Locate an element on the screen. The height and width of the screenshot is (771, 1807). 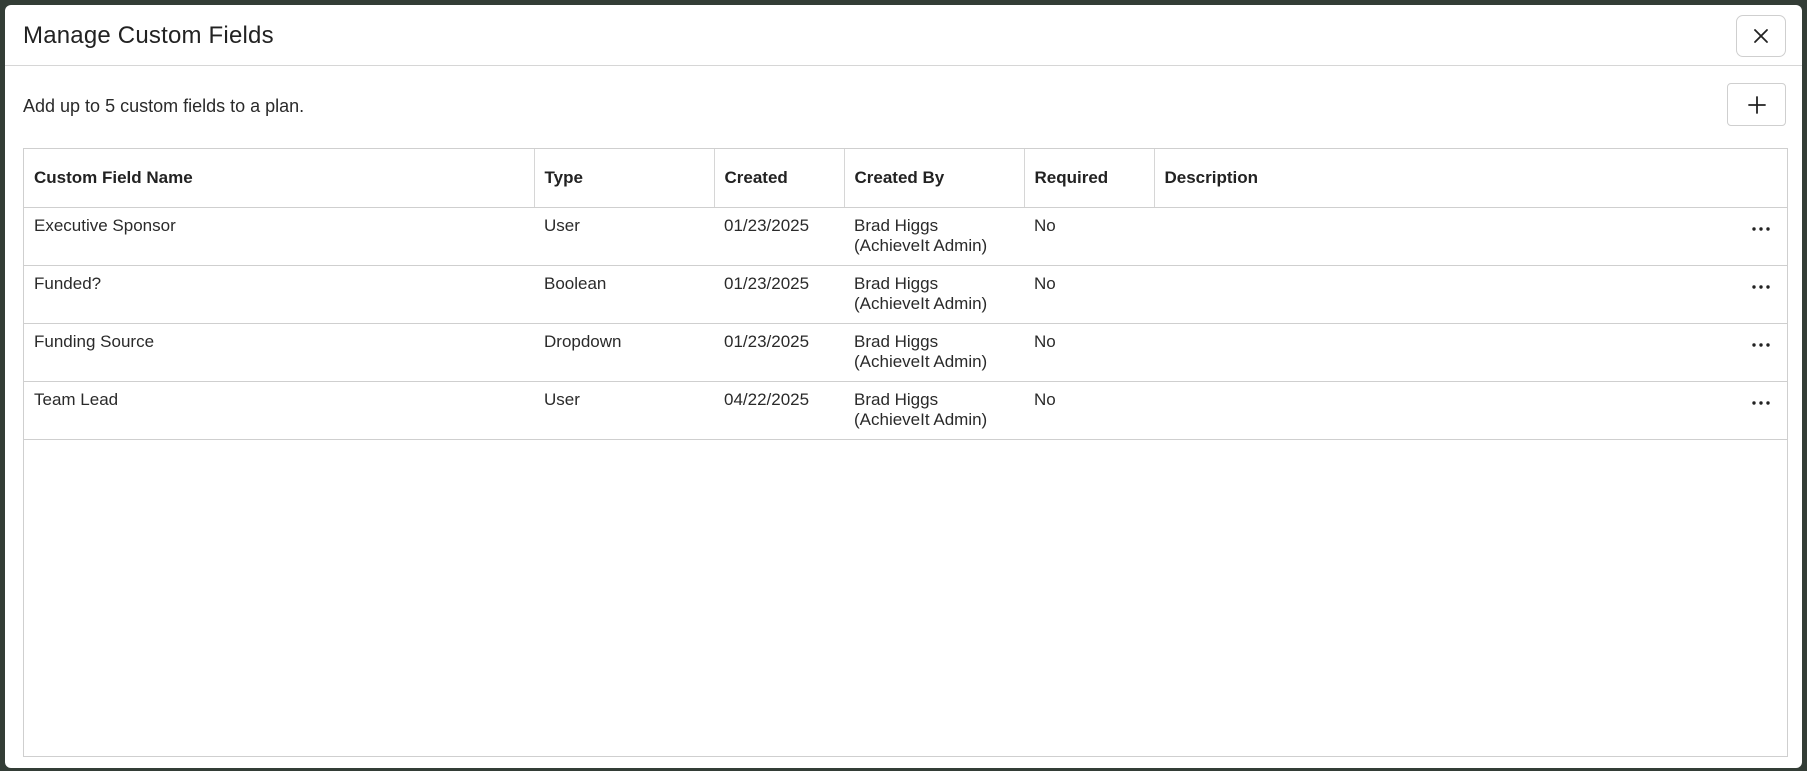
plus-icon is located at coordinates (1756, 104).